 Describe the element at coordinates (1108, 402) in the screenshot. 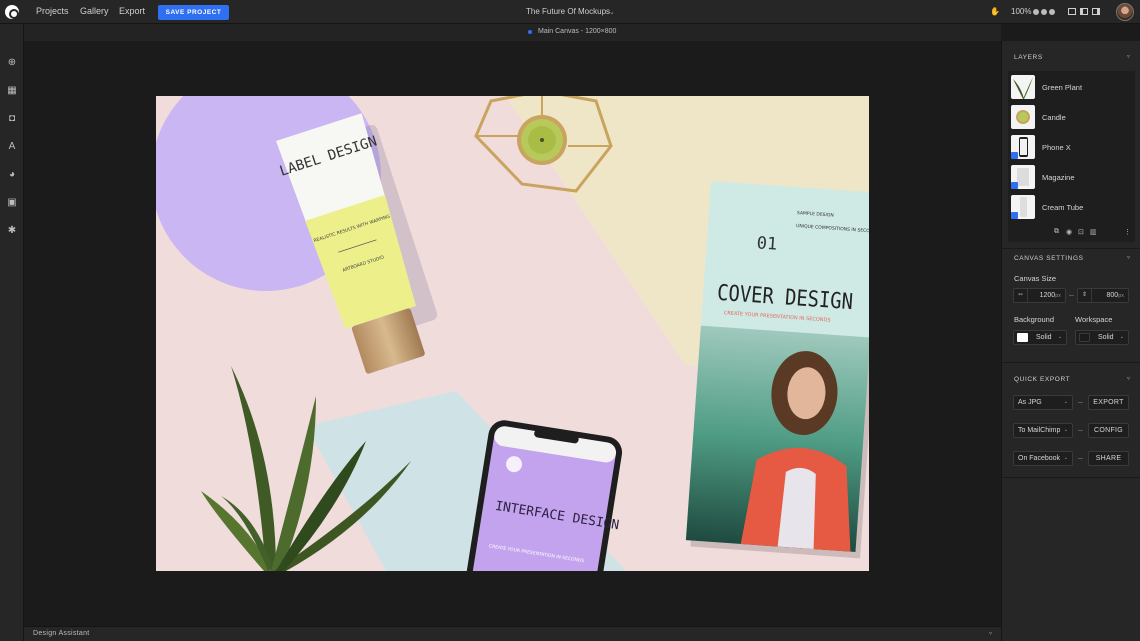

I see `export-button: EXPORT` at that location.